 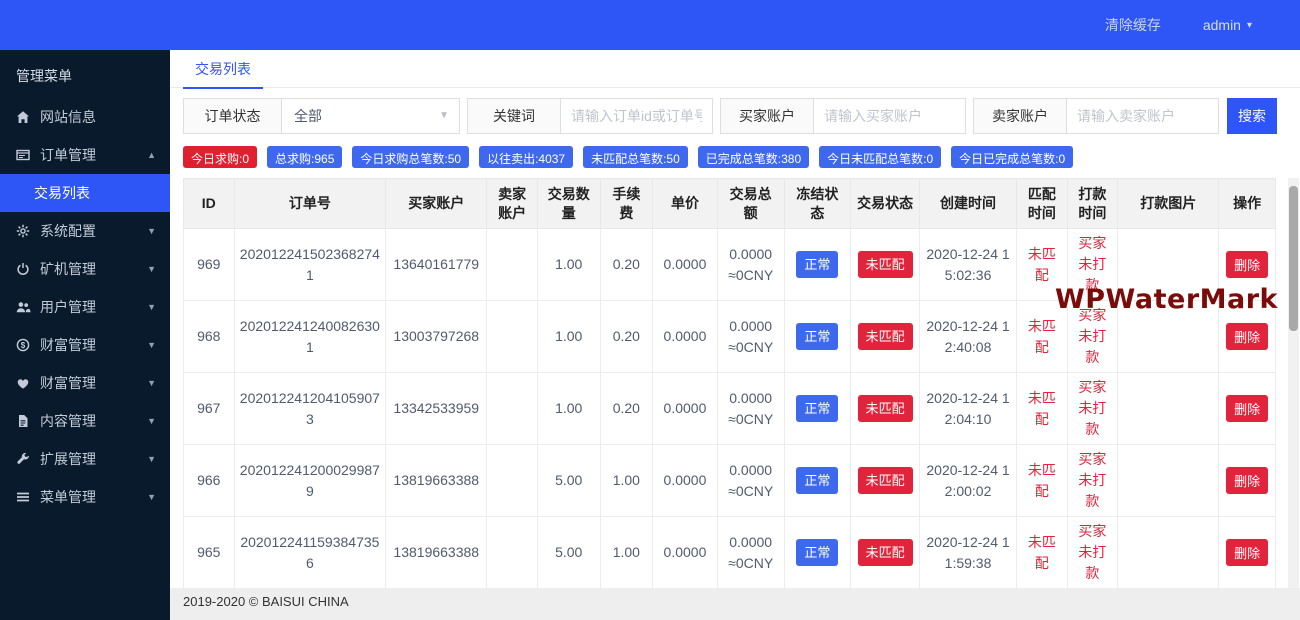 What do you see at coordinates (436, 264) in the screenshot?
I see `cell-value: 13640161779` at bounding box center [436, 264].